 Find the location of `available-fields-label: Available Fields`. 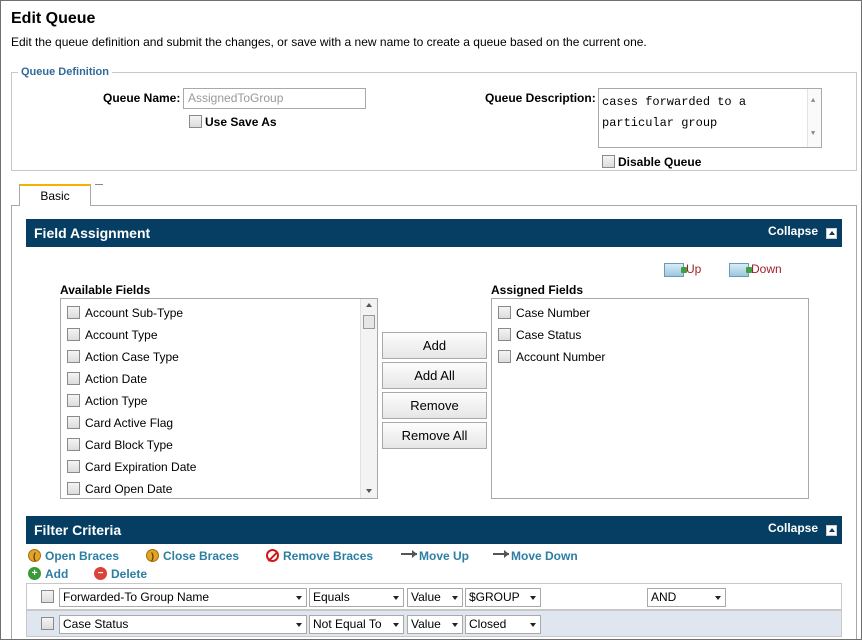

available-fields-label: Available Fields is located at coordinates (105, 290).